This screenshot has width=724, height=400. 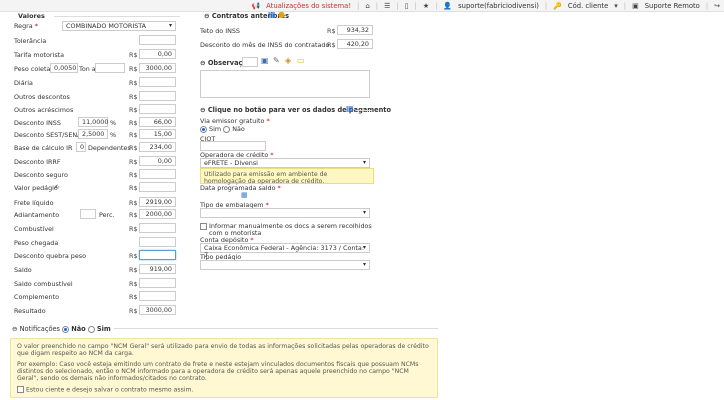 I want to click on remote-support-link: Suporte Remoto, so click(x=672, y=6).